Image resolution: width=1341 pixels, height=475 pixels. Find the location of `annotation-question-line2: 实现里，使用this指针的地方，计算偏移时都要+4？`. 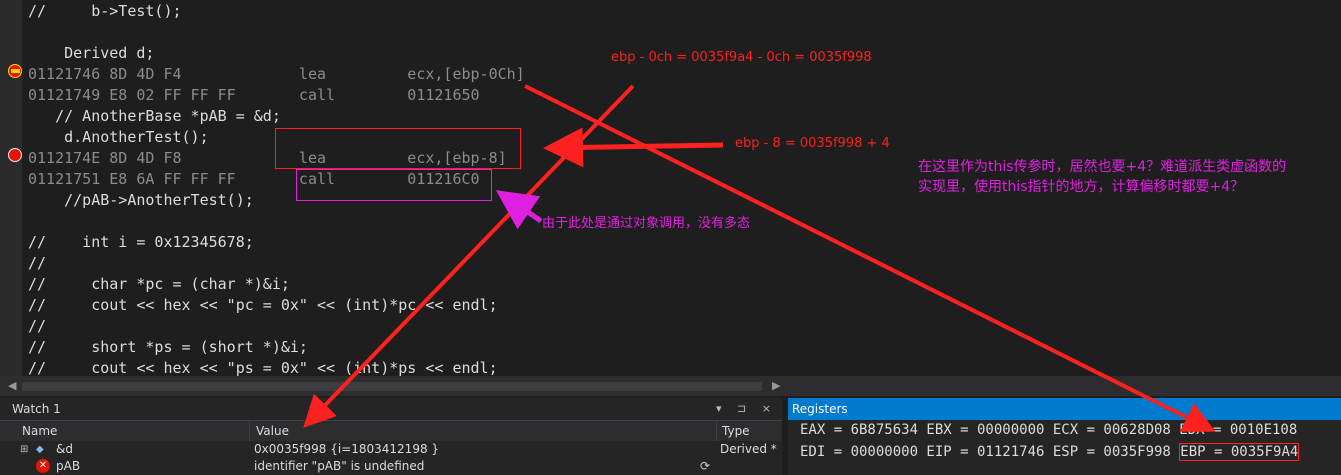

annotation-question-line2: 实现里，使用this指针的地方，计算偏移时都要+4？ is located at coordinates (1081, 187).